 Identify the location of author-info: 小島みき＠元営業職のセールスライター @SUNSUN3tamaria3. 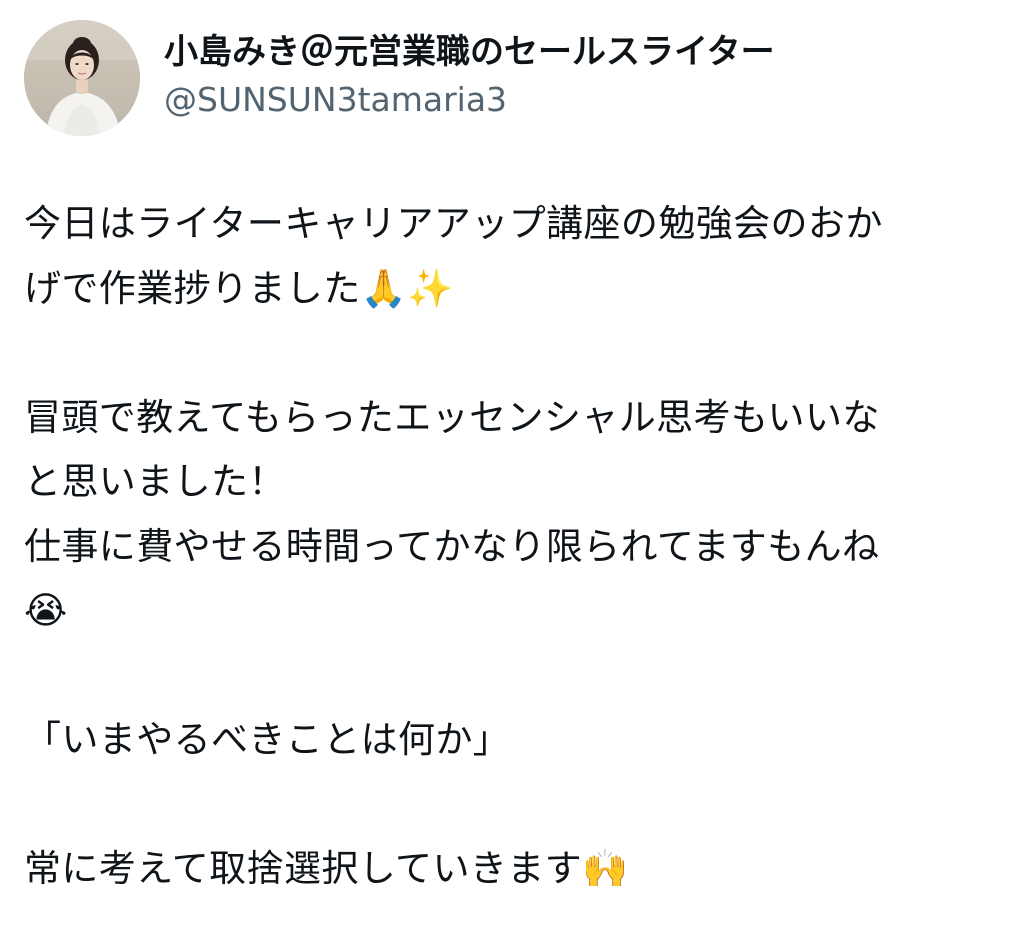
(469, 75).